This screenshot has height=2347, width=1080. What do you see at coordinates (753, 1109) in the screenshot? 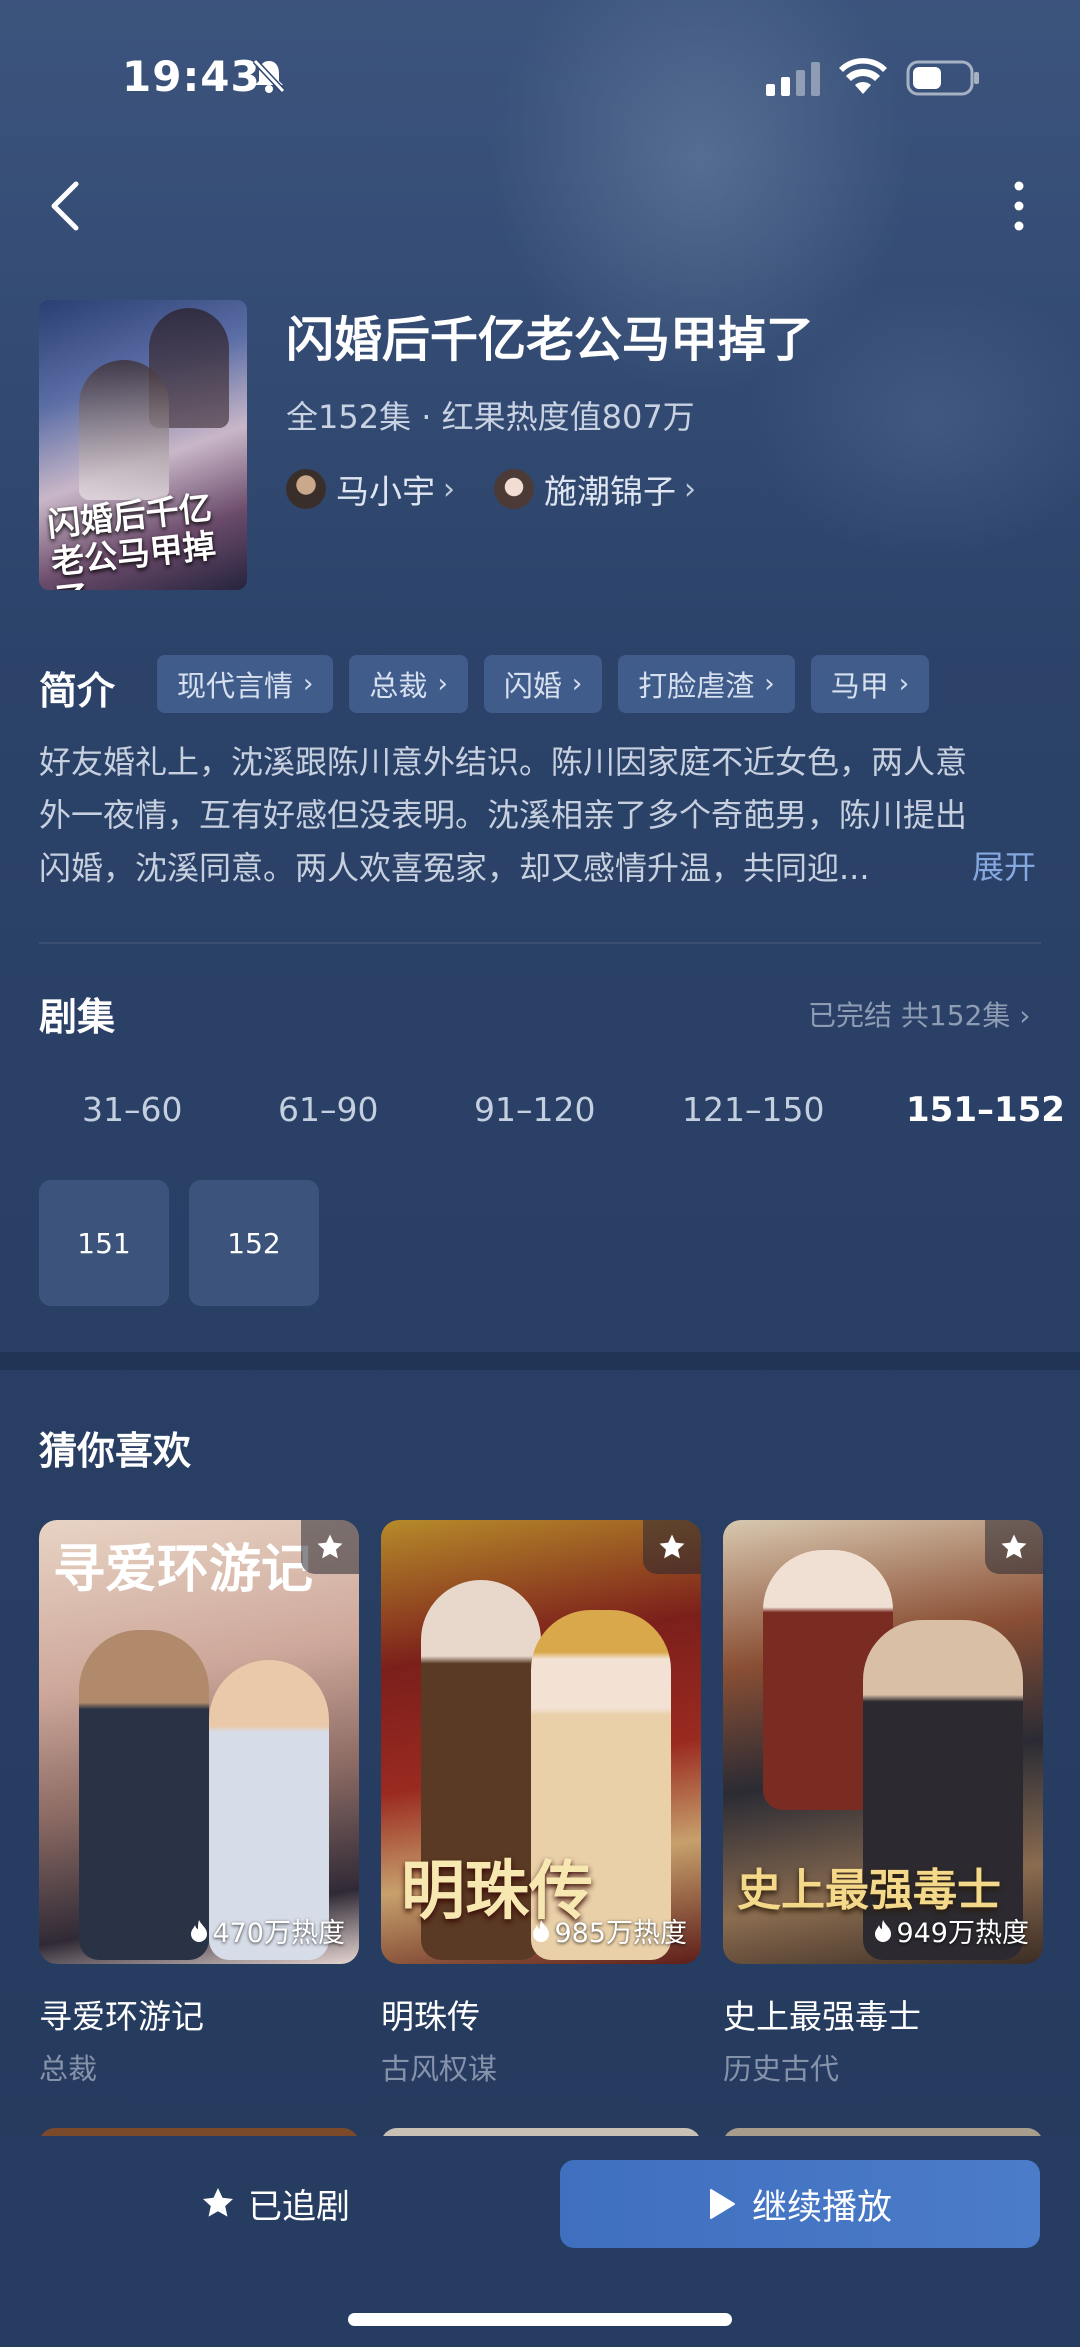
I see `range-tab-121-150: 121–150` at bounding box center [753, 1109].